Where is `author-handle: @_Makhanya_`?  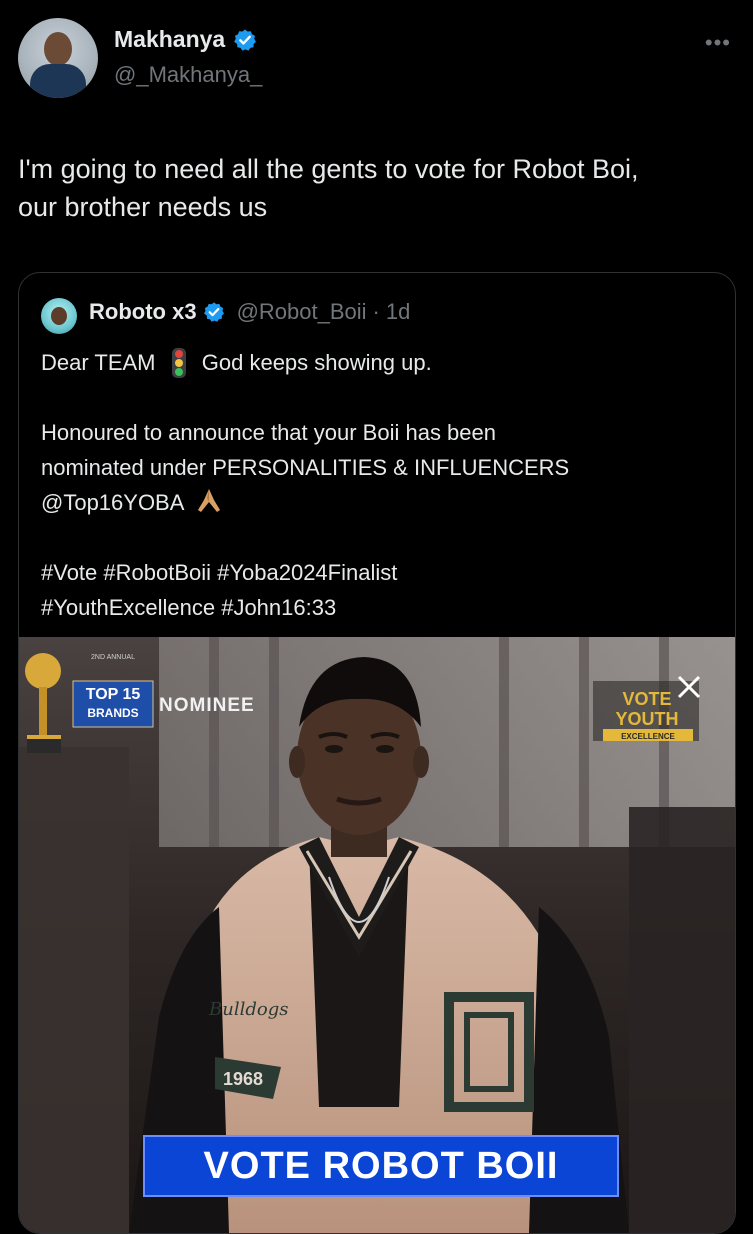
author-handle: @_Makhanya_ is located at coordinates (188, 75).